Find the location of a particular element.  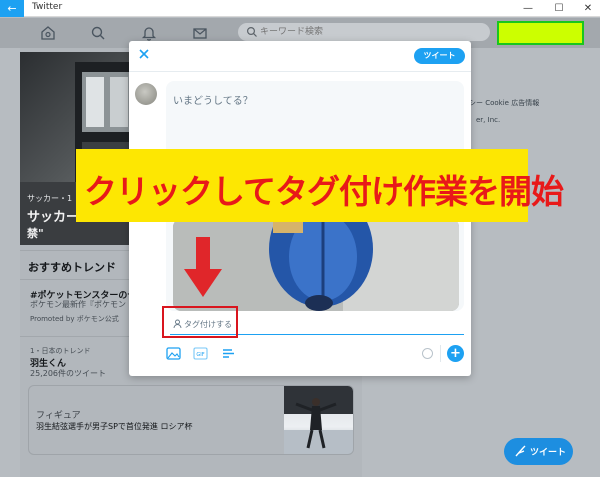

footer-links: リシー Cookie 広告情報 is located at coordinates (500, 103).